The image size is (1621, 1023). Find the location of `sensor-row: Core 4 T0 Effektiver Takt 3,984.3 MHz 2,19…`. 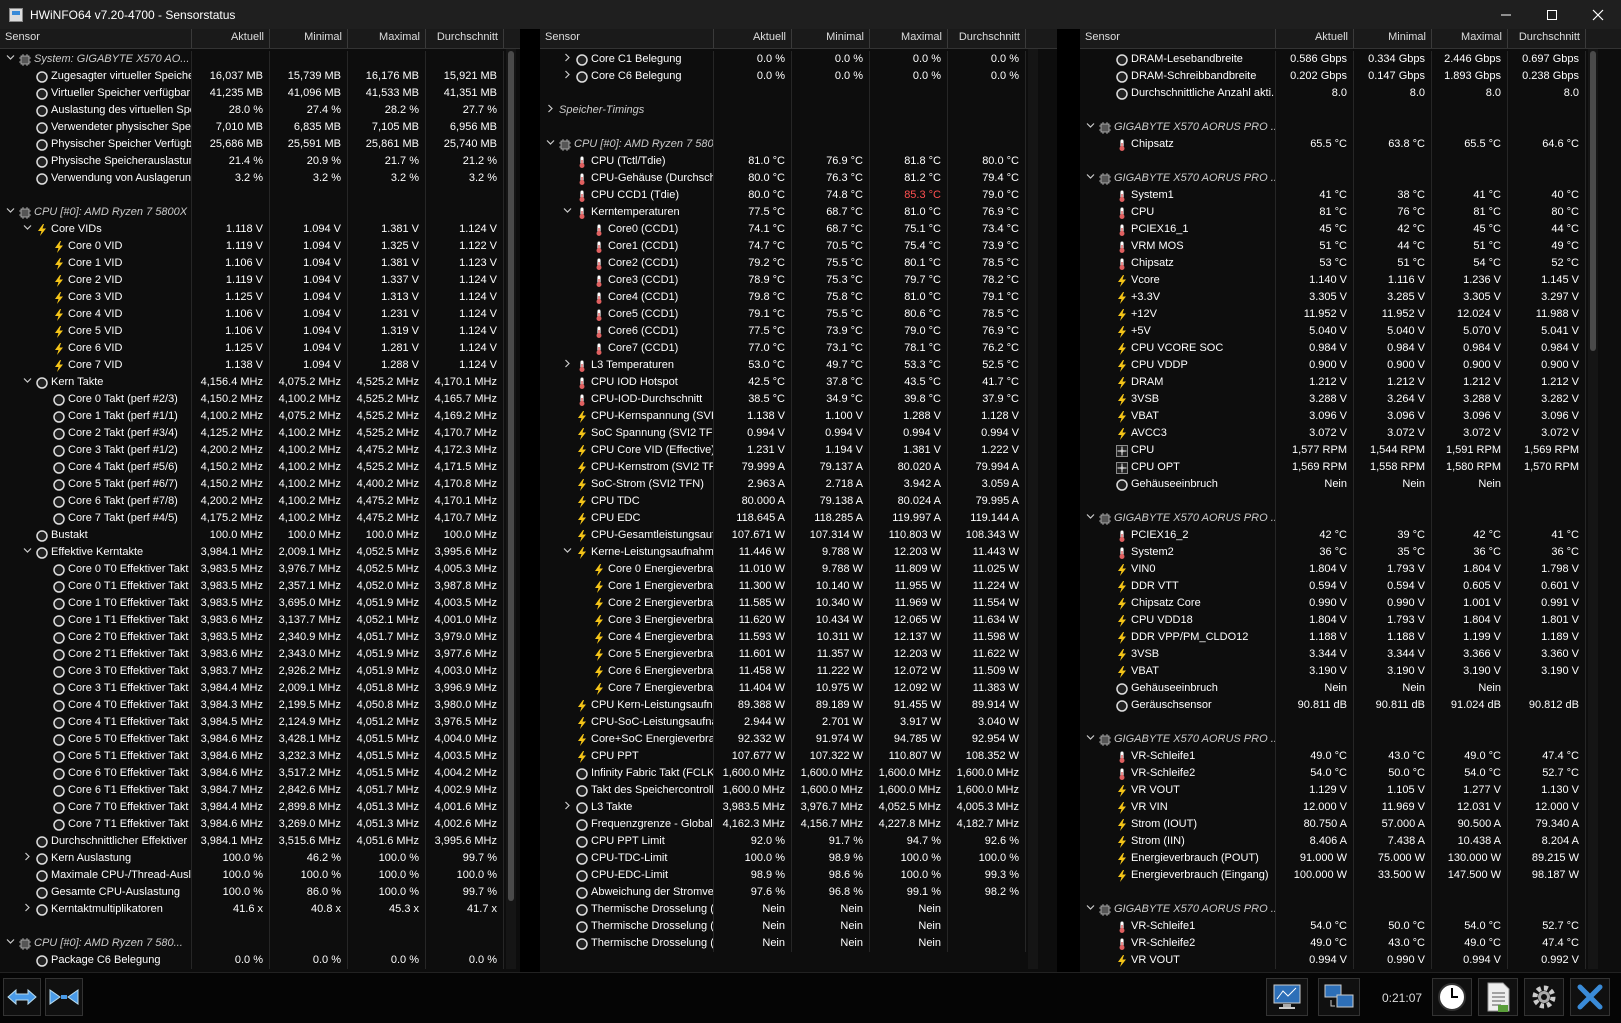

sensor-row: Core 4 T0 Effektiver Takt 3,984.3 MHz 2,19… is located at coordinates (260, 705).